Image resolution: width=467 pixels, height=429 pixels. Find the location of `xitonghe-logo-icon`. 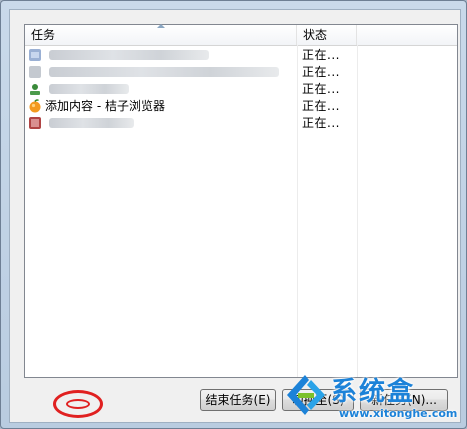

xitonghe-logo-icon is located at coordinates (306, 395).